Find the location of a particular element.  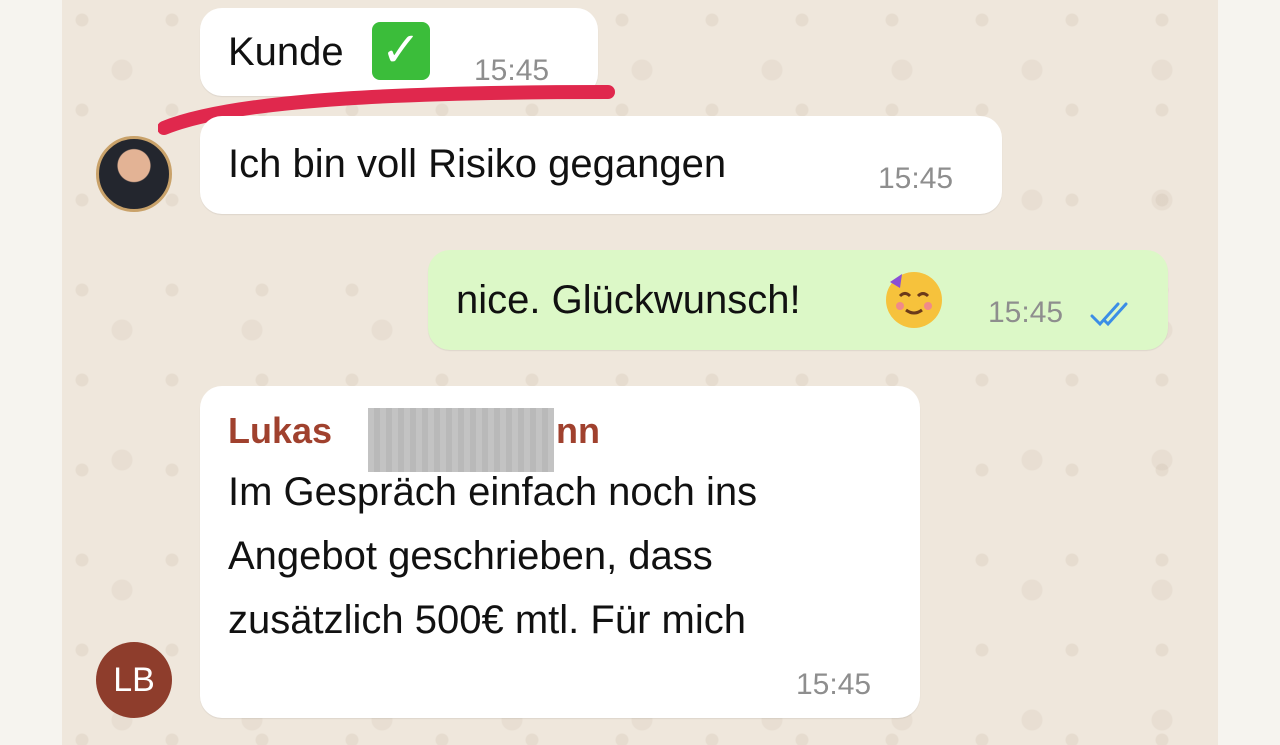

sender-name-suffix: nn is located at coordinates (578, 430).